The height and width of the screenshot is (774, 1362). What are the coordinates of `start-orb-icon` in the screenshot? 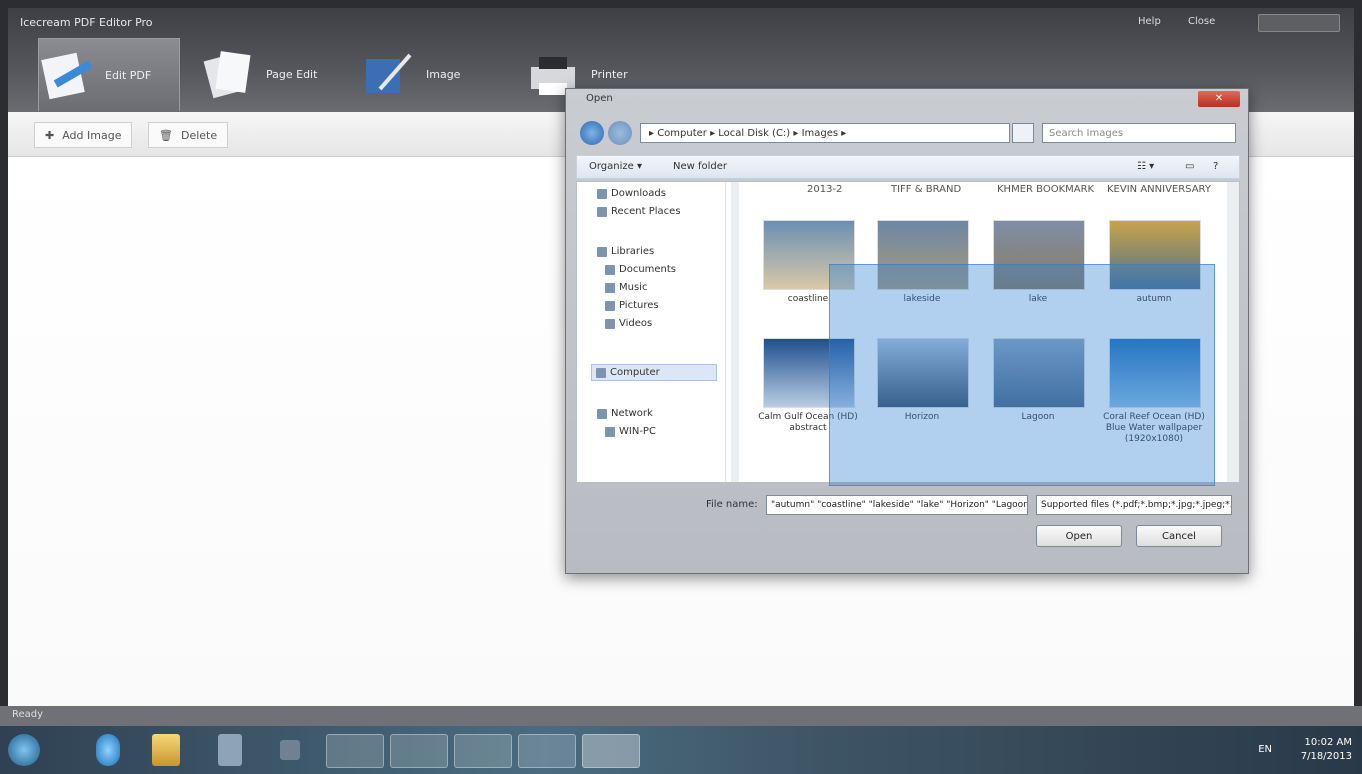 It's located at (24, 750).